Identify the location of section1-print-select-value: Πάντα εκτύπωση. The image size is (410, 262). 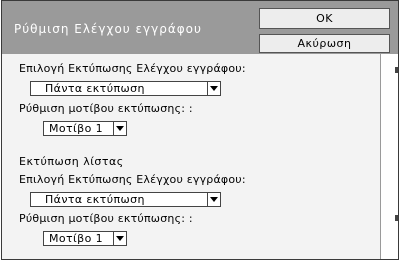
(95, 88).